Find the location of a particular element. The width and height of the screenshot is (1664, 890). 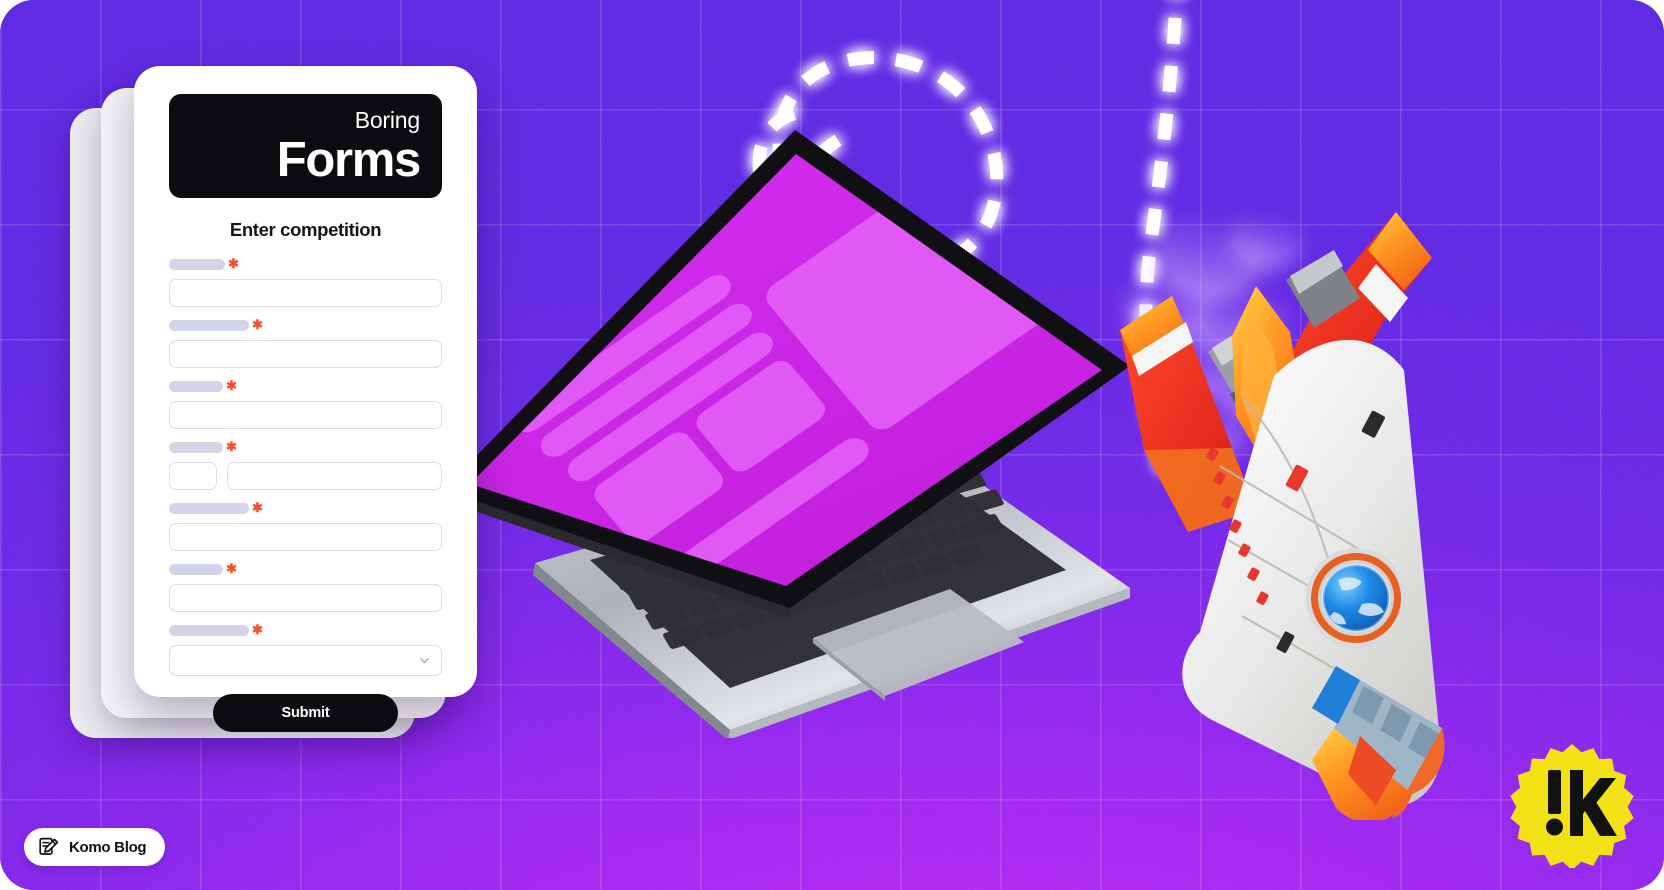

field-1-label: ✱ is located at coordinates (305, 264).